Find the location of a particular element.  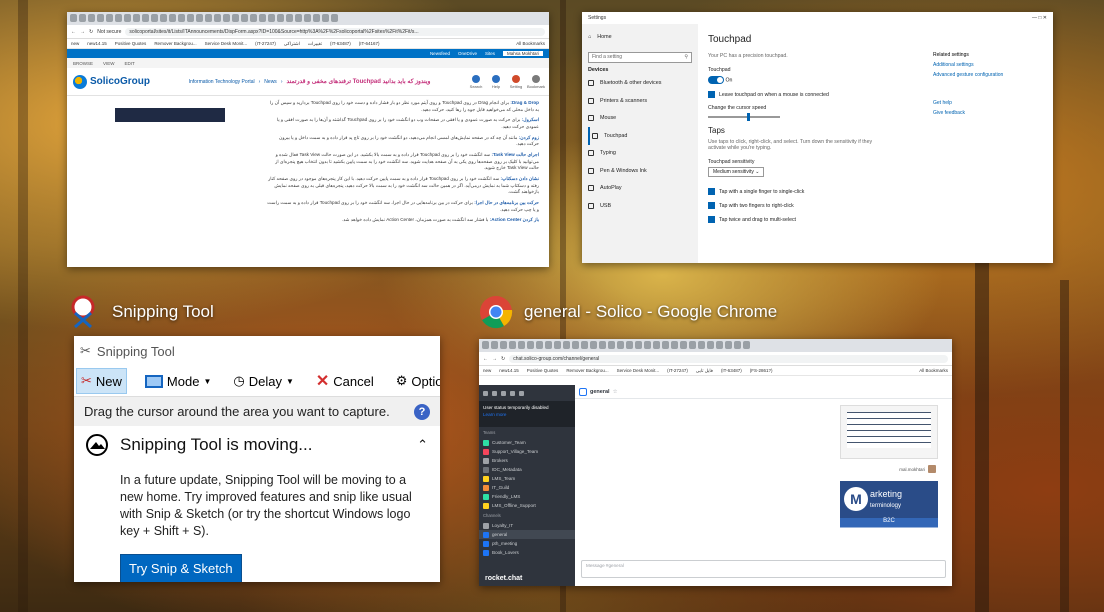

team-item: IDC_Metadata is located at coordinates (527, 469).